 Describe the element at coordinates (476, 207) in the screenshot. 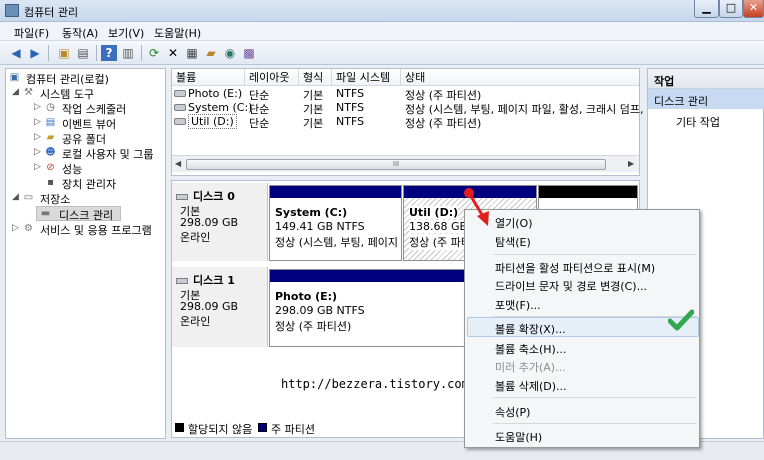

I see `pointer-arrow-icon` at that location.